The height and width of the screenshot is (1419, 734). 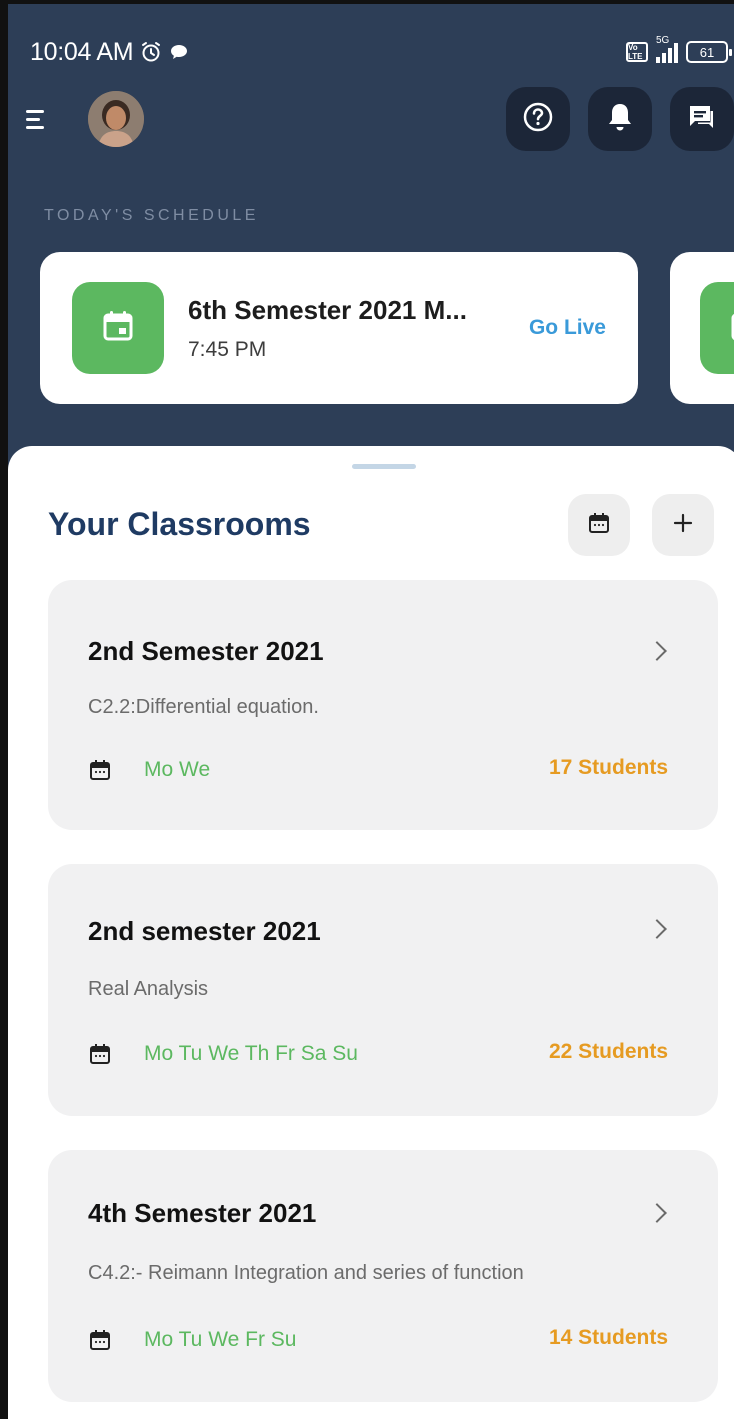 I want to click on classroom-days: Mo Tu We Fr Su, so click(x=220, y=1339).